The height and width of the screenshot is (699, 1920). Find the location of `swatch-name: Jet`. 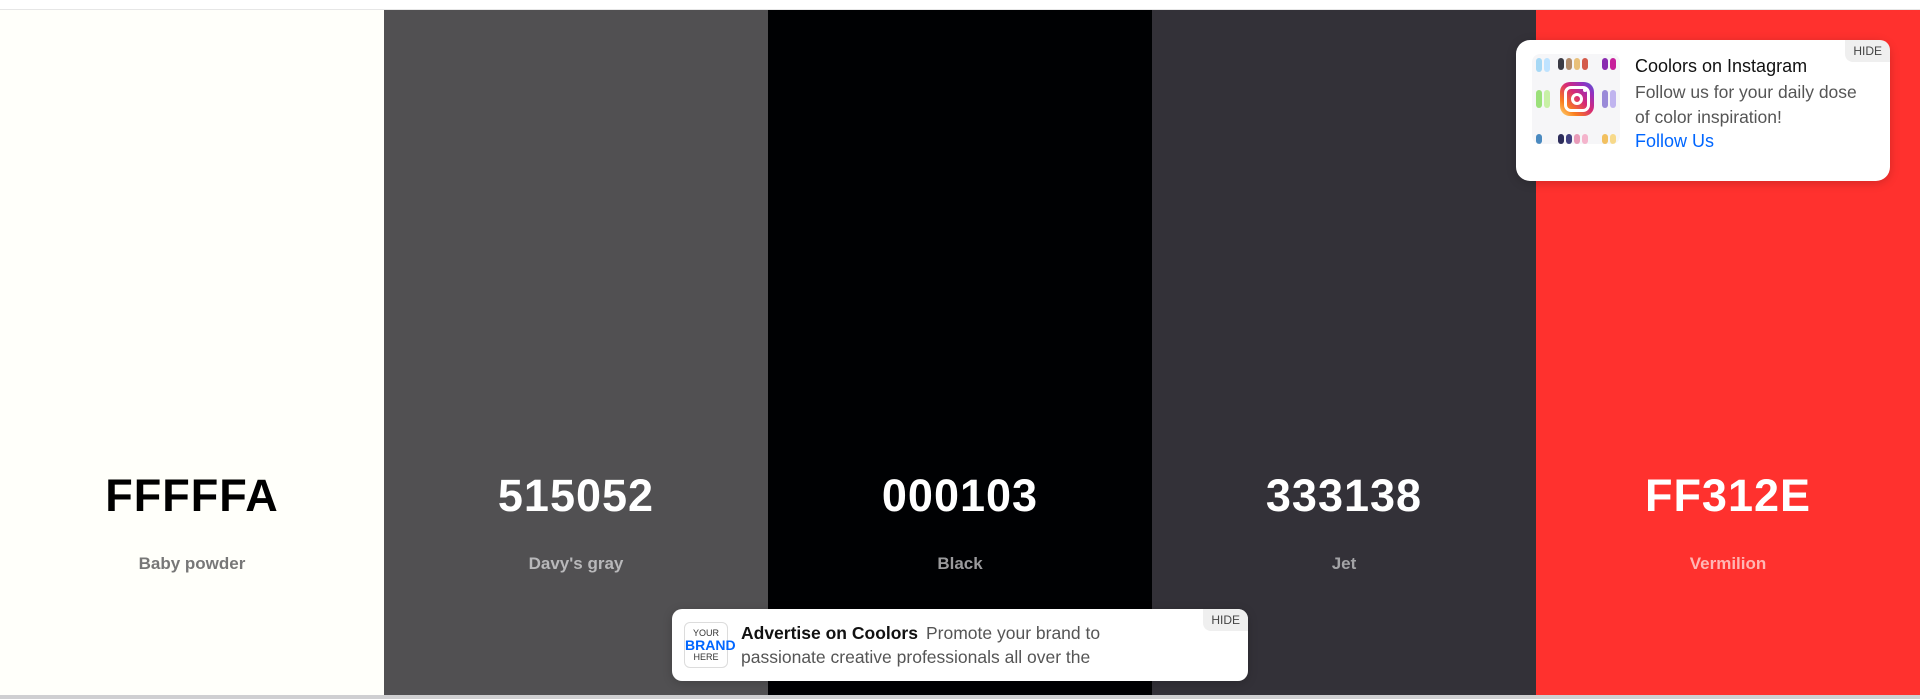

swatch-name: Jet is located at coordinates (1344, 564).